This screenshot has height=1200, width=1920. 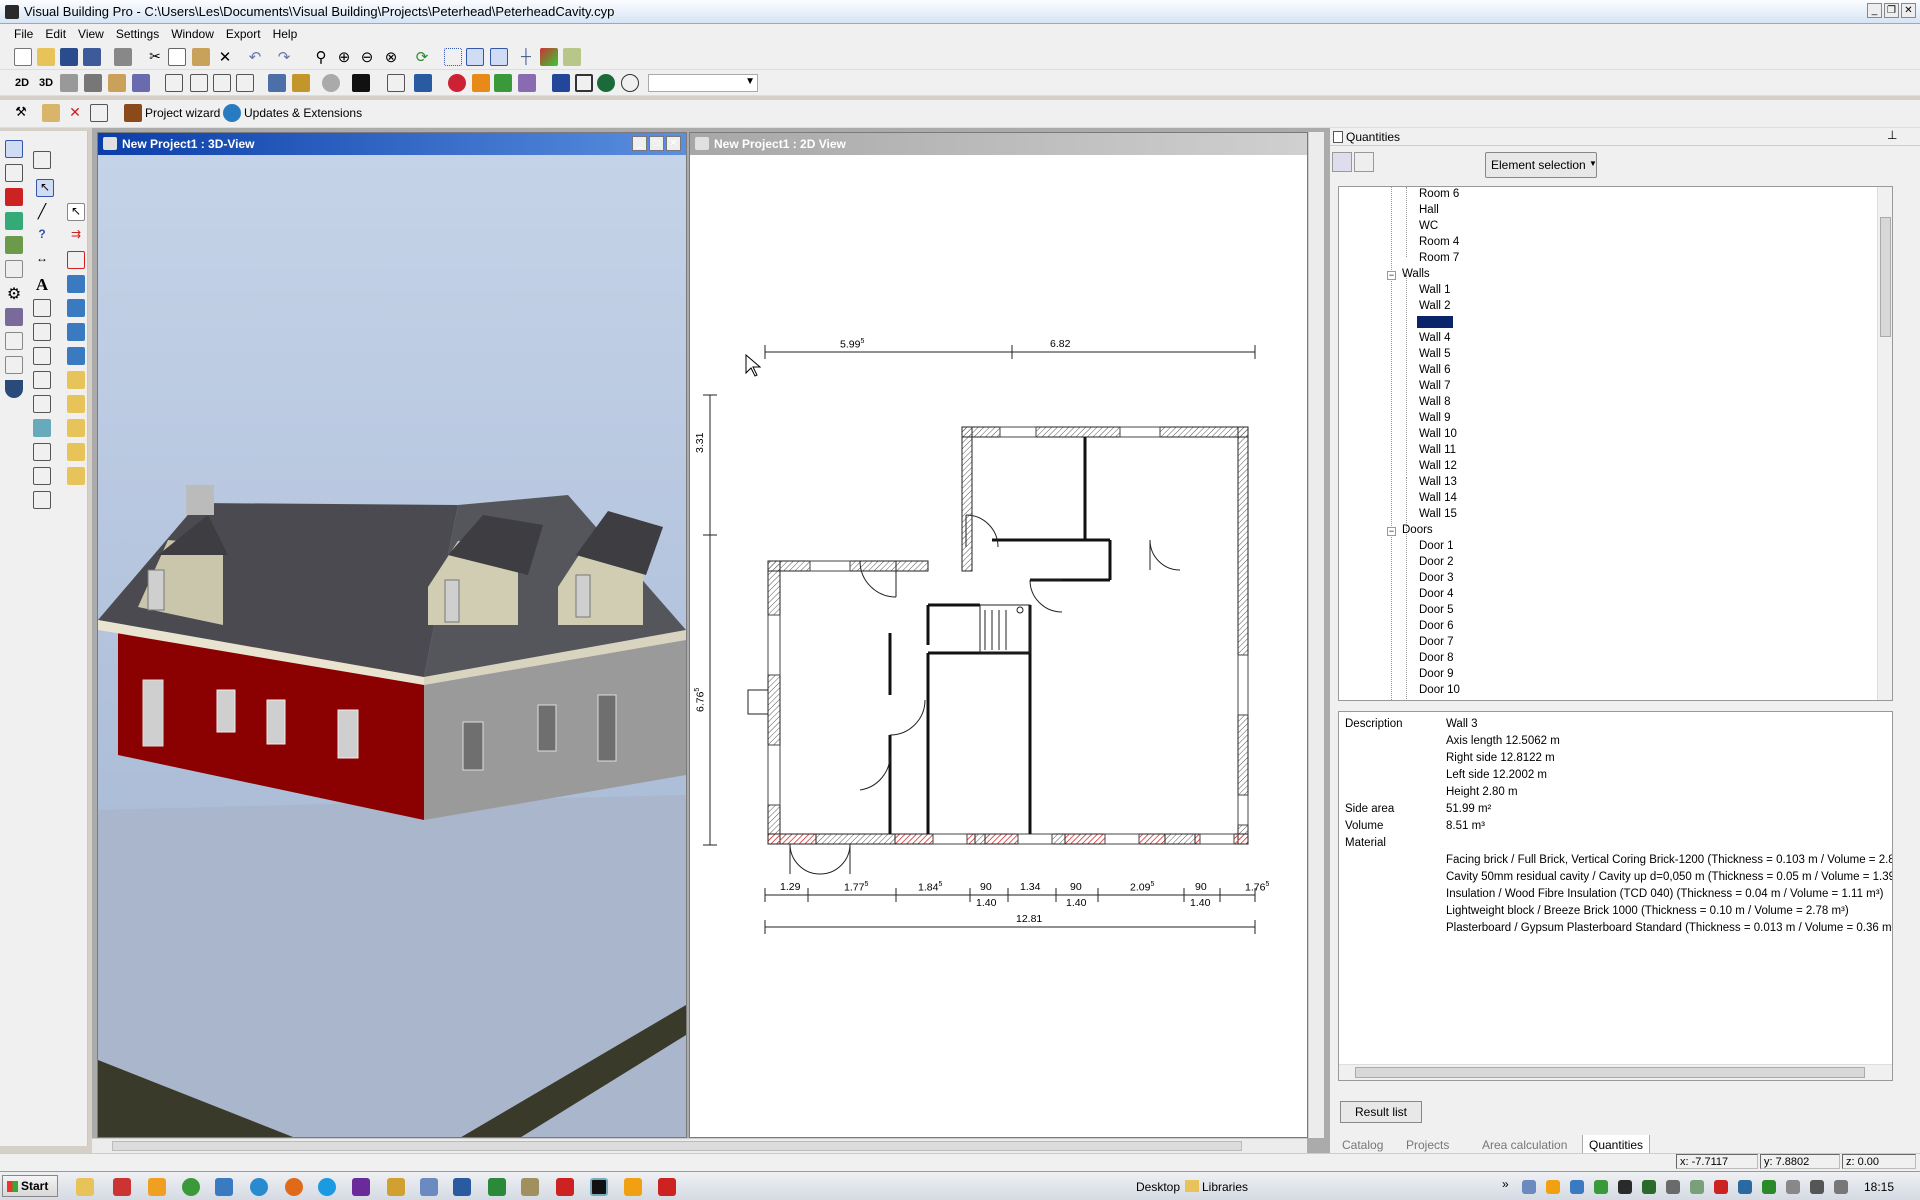 What do you see at coordinates (561, 83) in the screenshot?
I see `section-icon` at bounding box center [561, 83].